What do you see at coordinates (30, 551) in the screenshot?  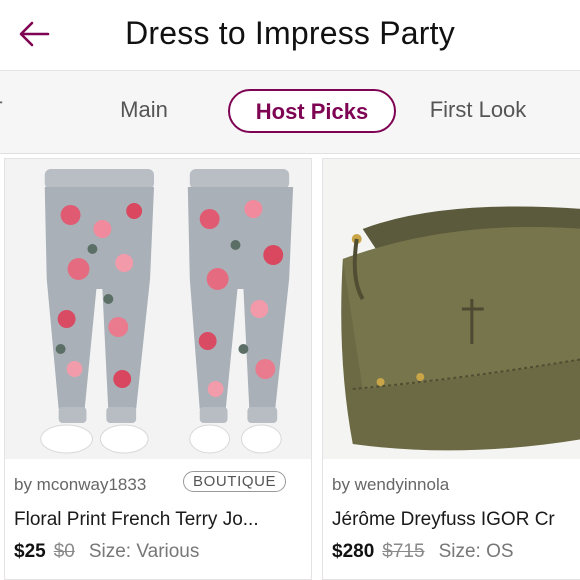 I see `listing-price: $25` at bounding box center [30, 551].